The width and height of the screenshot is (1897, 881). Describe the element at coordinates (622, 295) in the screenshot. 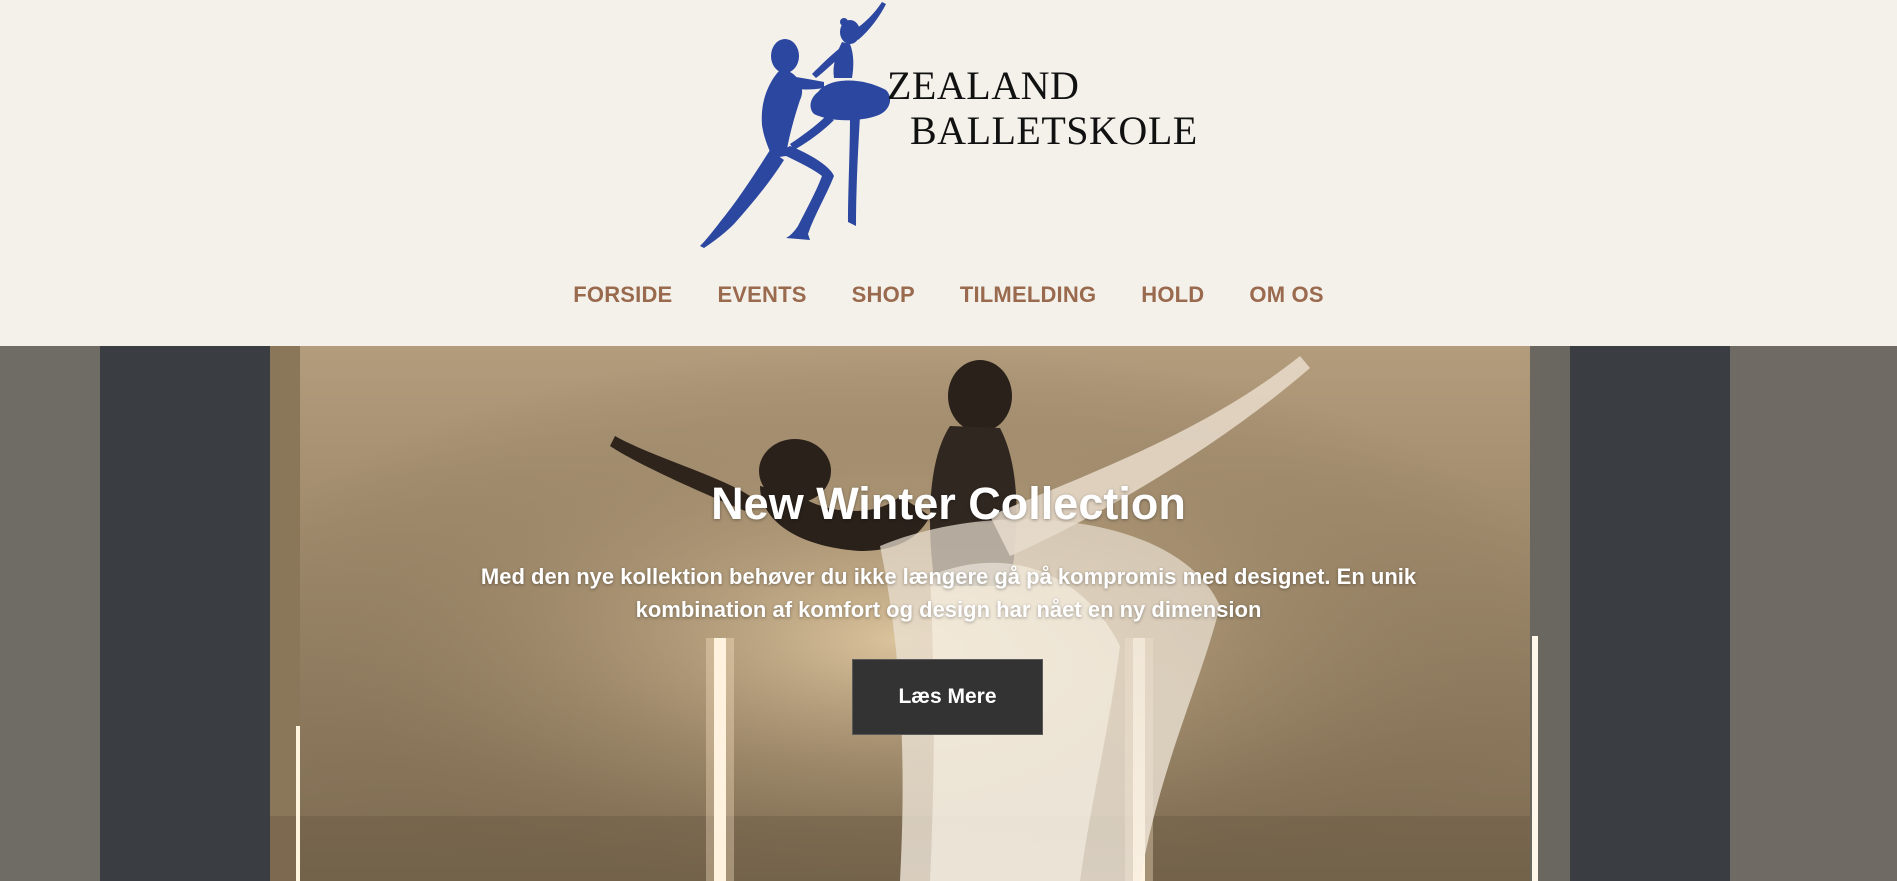

I see `nav-item-forside: FORSIDE` at that location.